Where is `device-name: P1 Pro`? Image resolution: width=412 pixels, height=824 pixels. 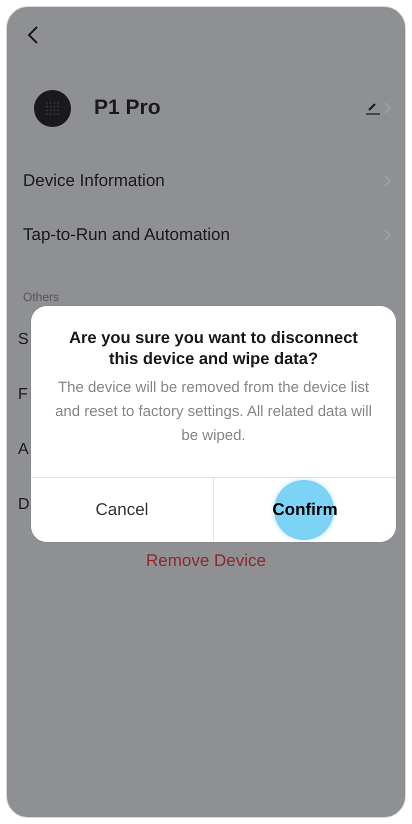 device-name: P1 Pro is located at coordinates (128, 108).